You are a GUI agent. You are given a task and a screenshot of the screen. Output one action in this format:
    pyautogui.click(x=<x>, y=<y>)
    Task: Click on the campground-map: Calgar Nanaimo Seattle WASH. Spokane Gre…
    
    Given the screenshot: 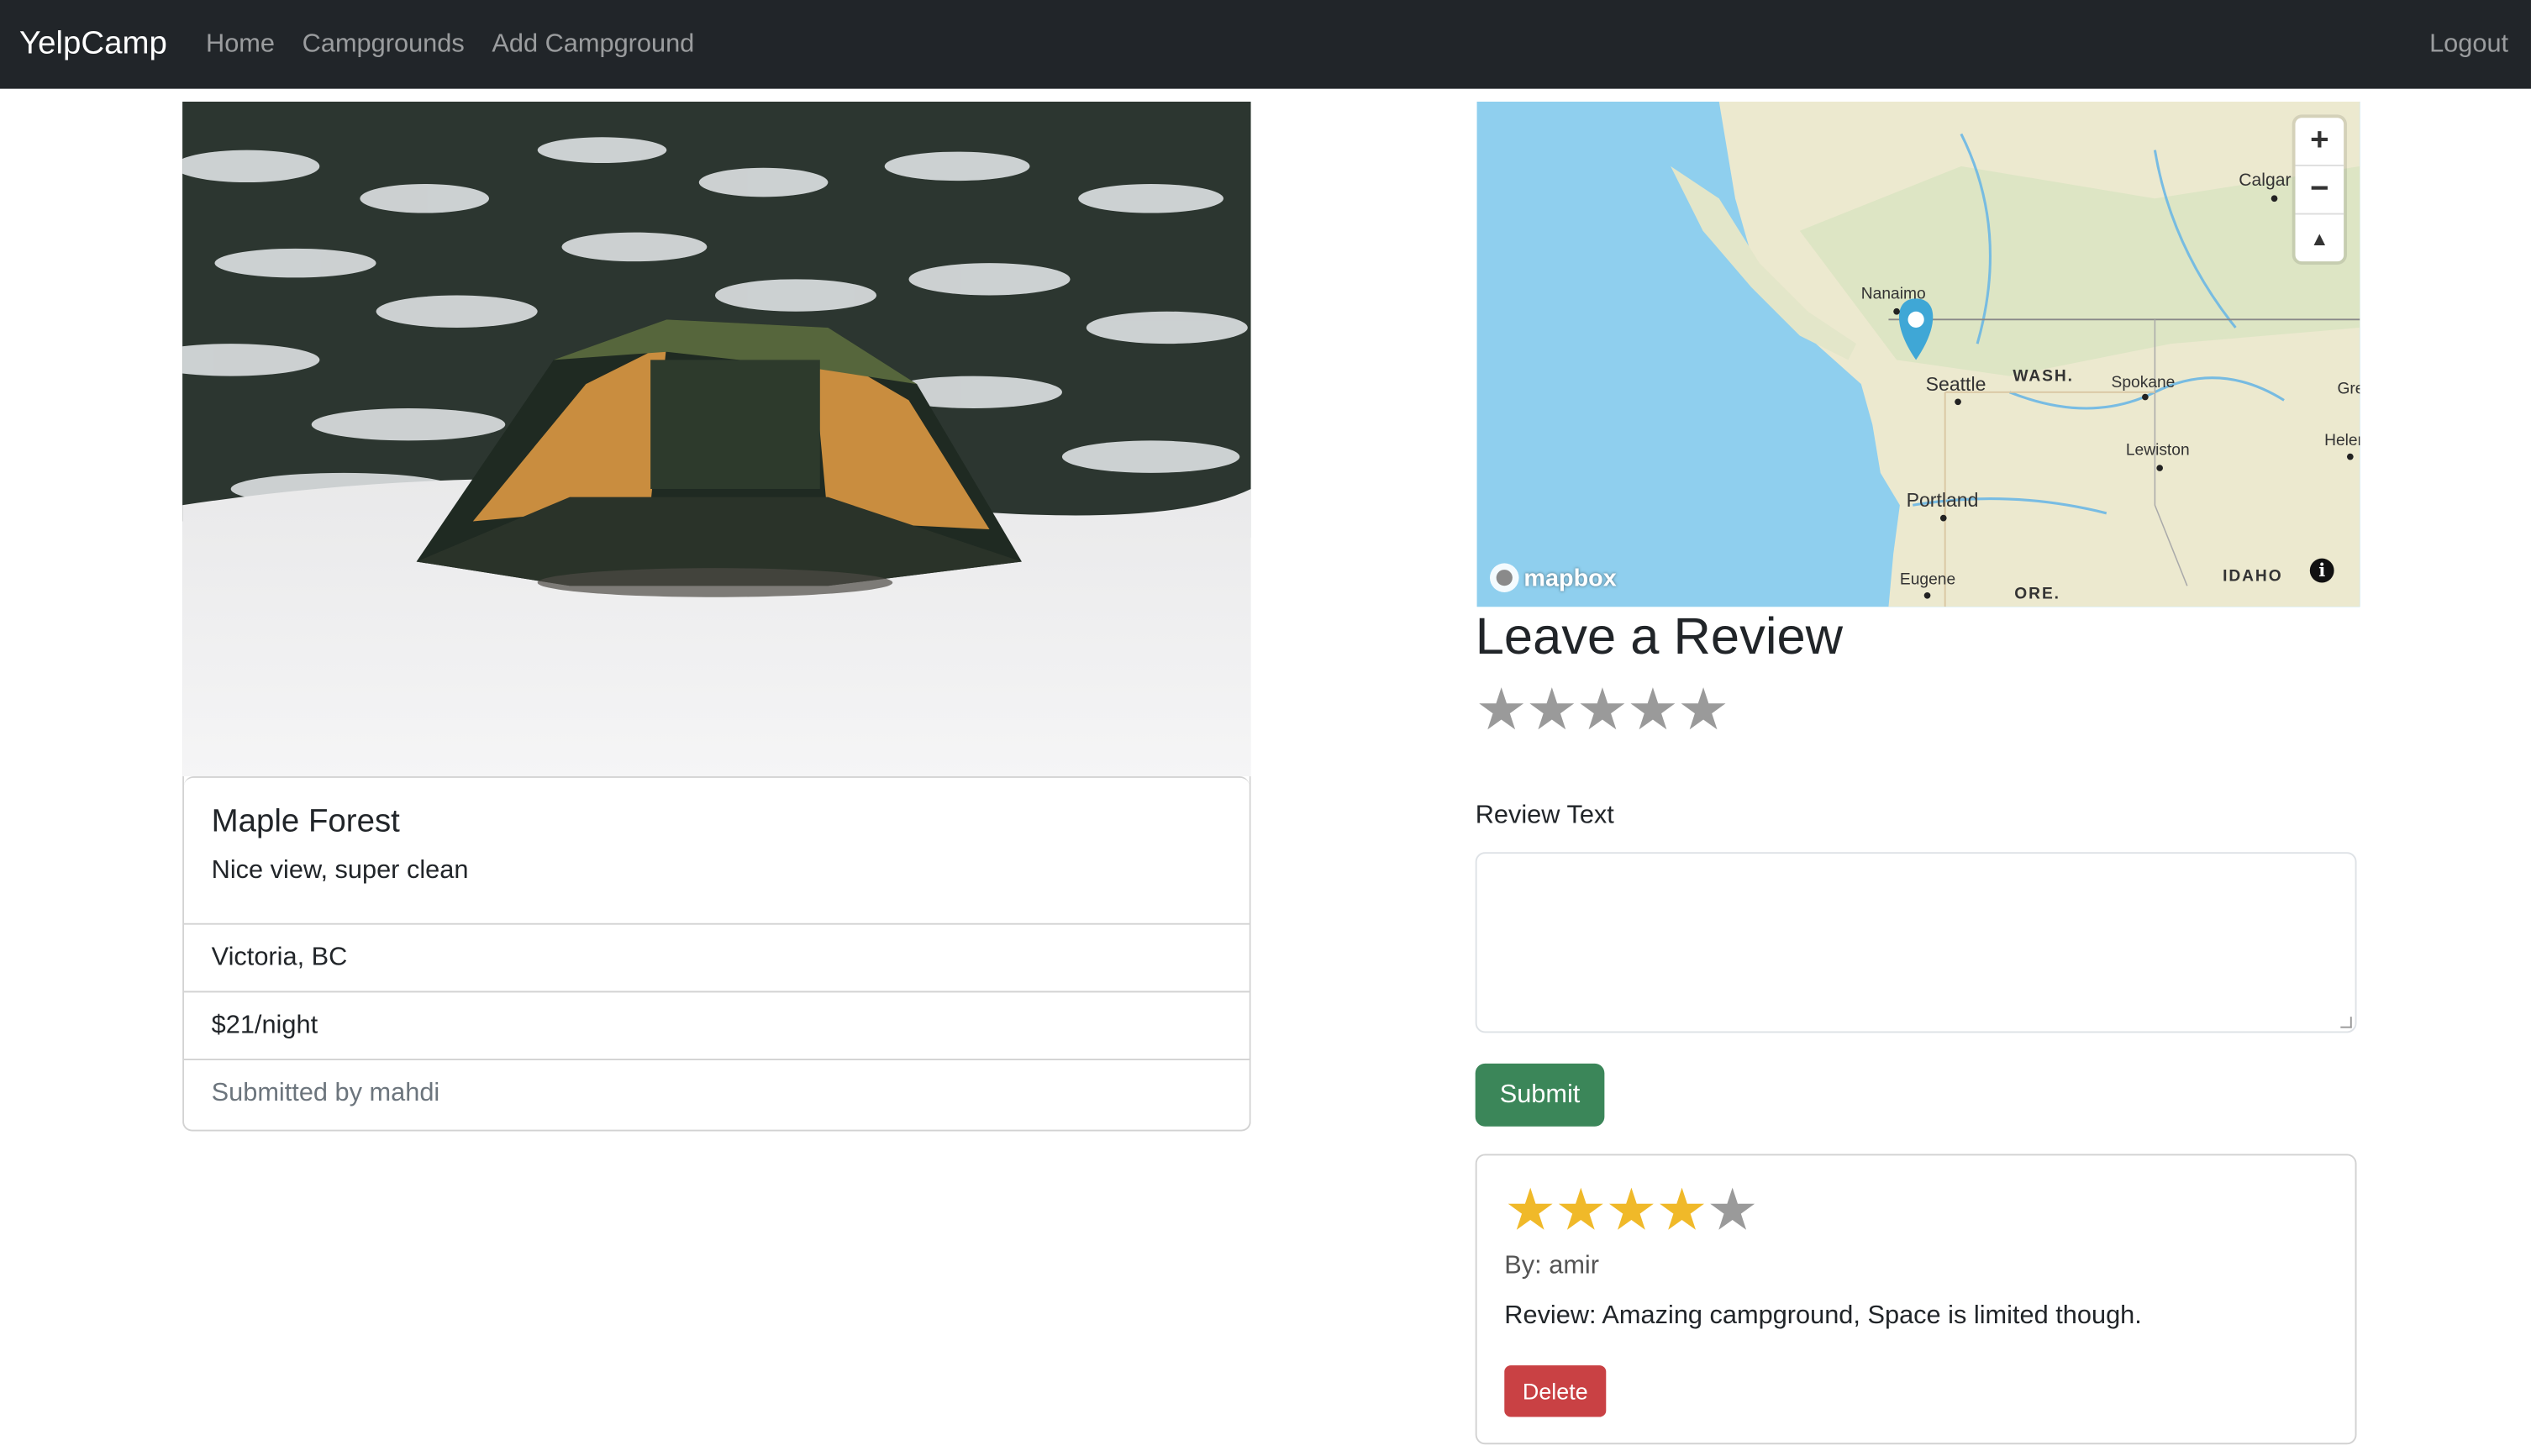 What is the action you would take?
    pyautogui.click(x=1918, y=354)
    